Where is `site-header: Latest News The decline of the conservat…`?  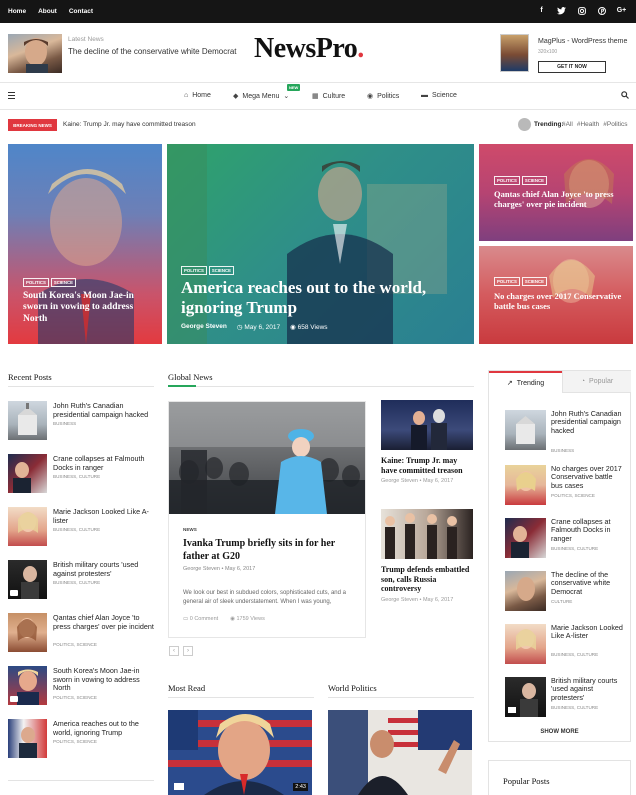 site-header: Latest News The decline of the conservat… is located at coordinates (318, 52).